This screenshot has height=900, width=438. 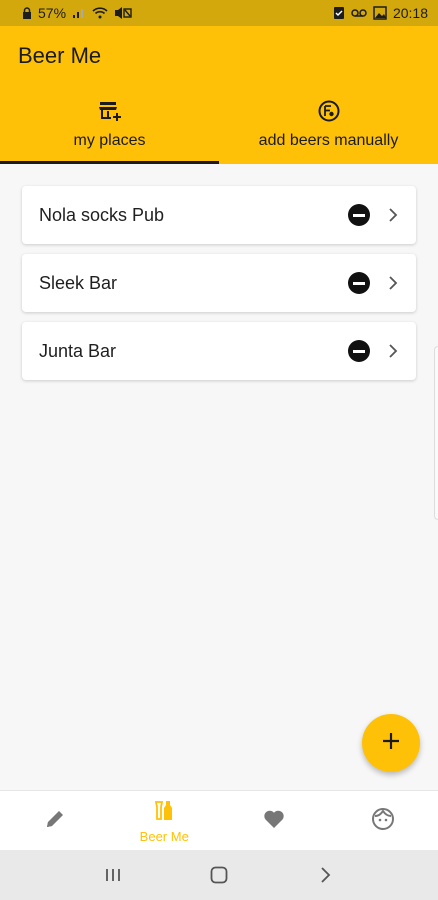 I want to click on status-right: 20:18, so click(x=380, y=13).